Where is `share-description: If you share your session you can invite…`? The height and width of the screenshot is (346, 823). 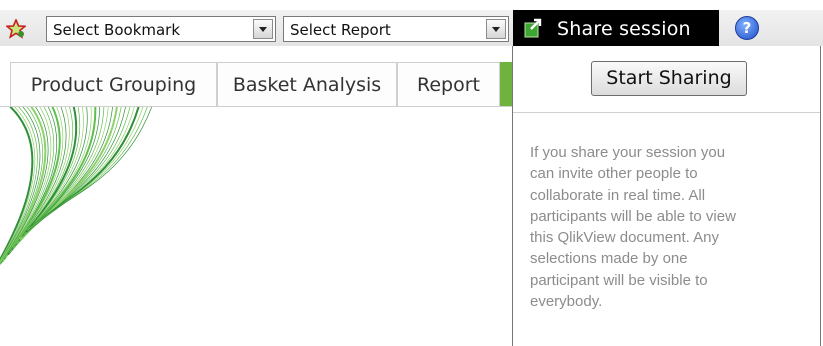 share-description: If you share your session you can invite… is located at coordinates (633, 227).